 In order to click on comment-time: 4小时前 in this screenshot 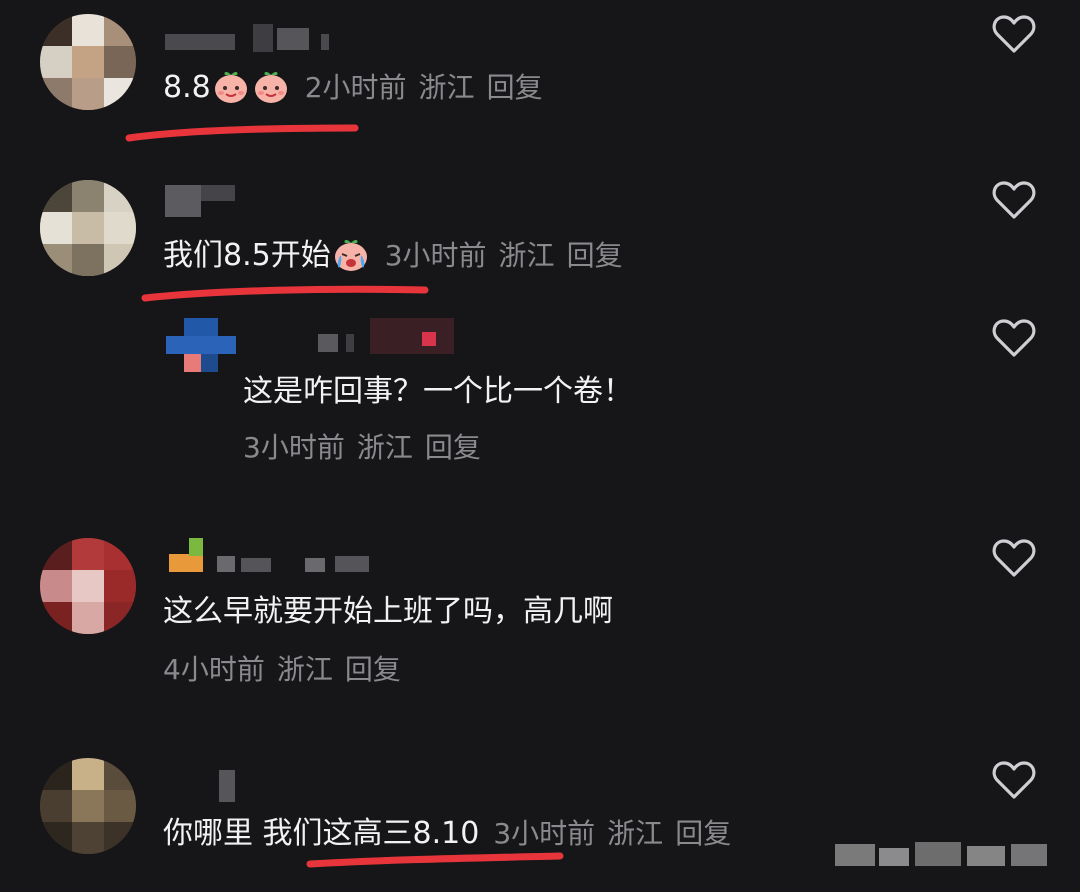, I will do `click(214, 669)`.